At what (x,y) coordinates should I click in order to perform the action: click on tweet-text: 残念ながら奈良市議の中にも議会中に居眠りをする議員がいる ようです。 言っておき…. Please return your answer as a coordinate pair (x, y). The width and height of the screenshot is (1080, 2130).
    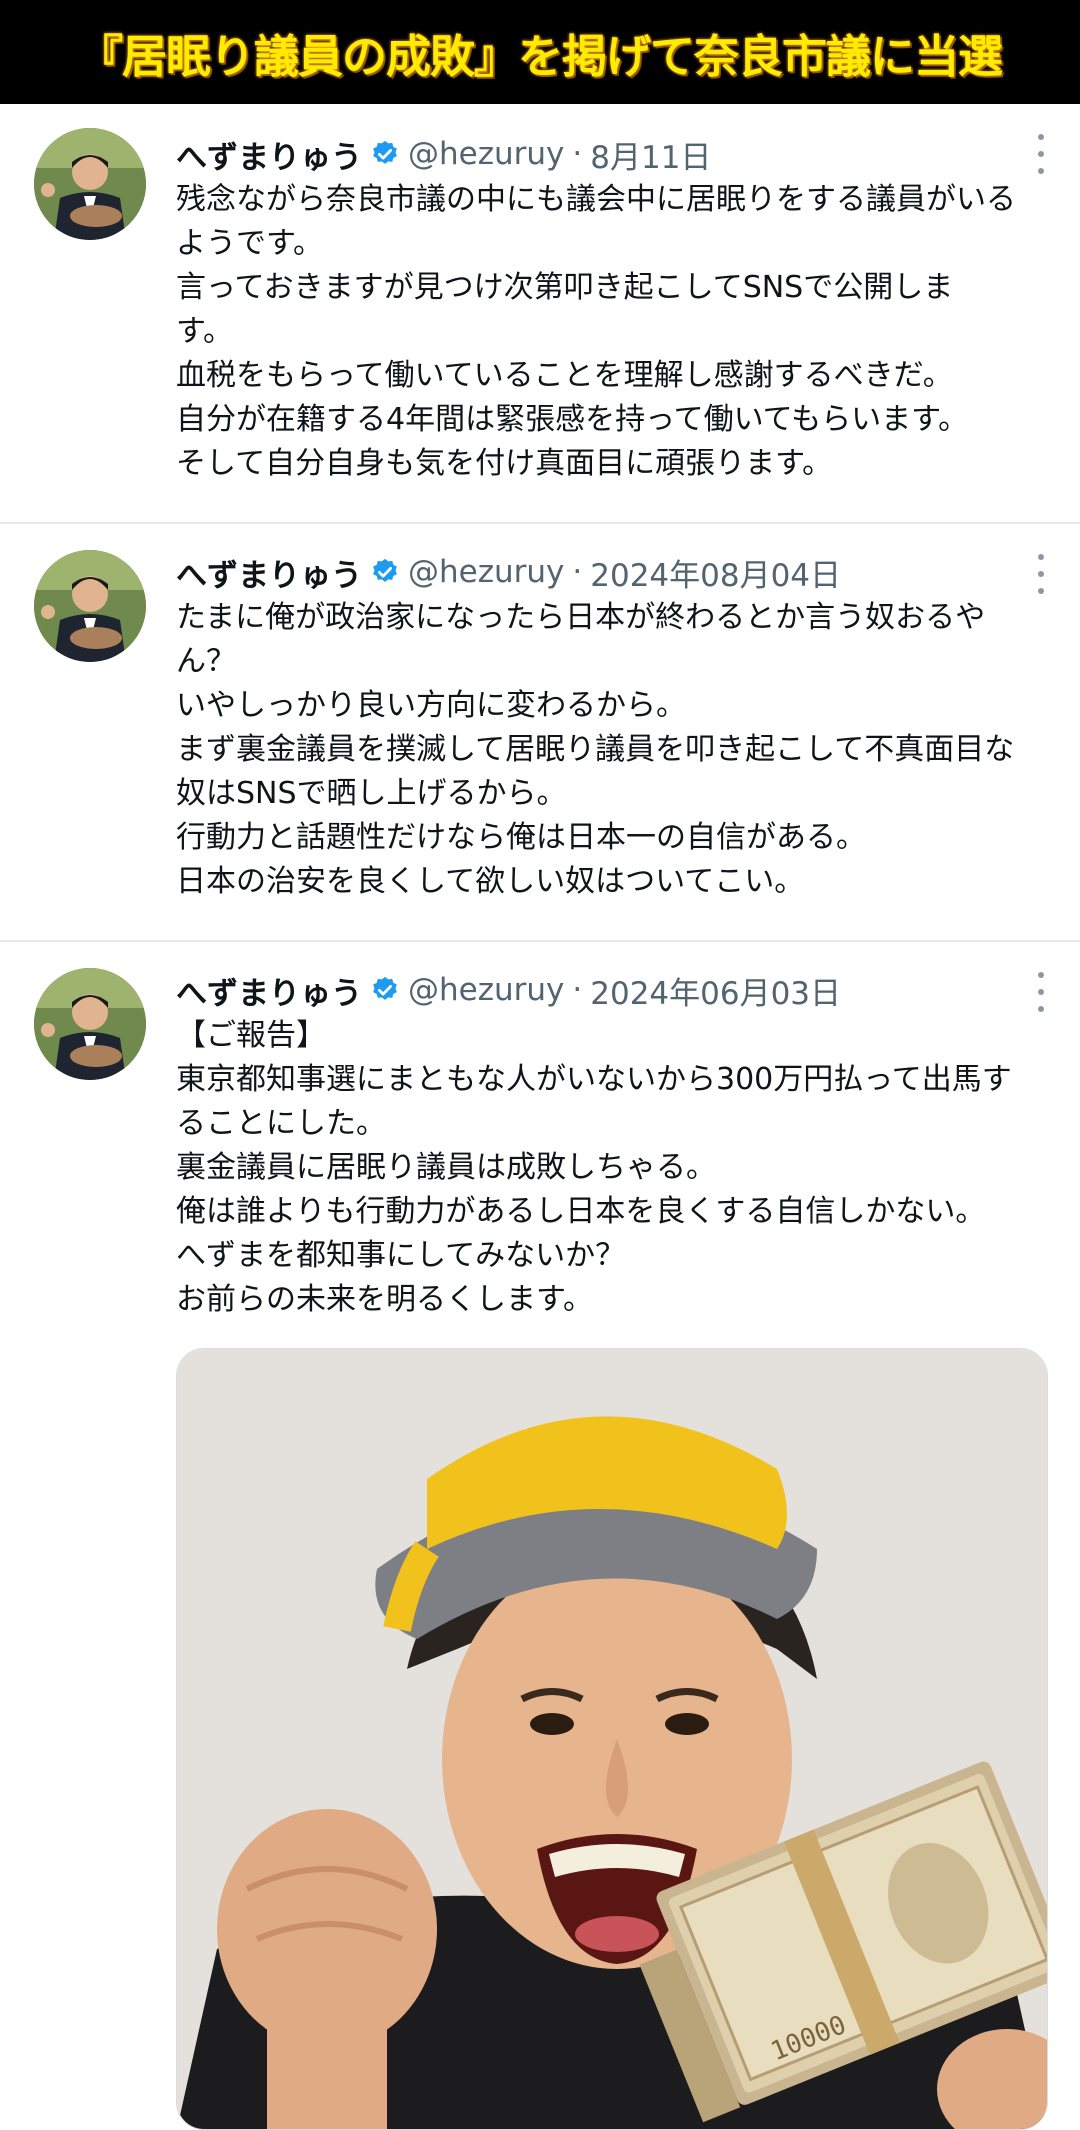
    Looking at the image, I should click on (596, 331).